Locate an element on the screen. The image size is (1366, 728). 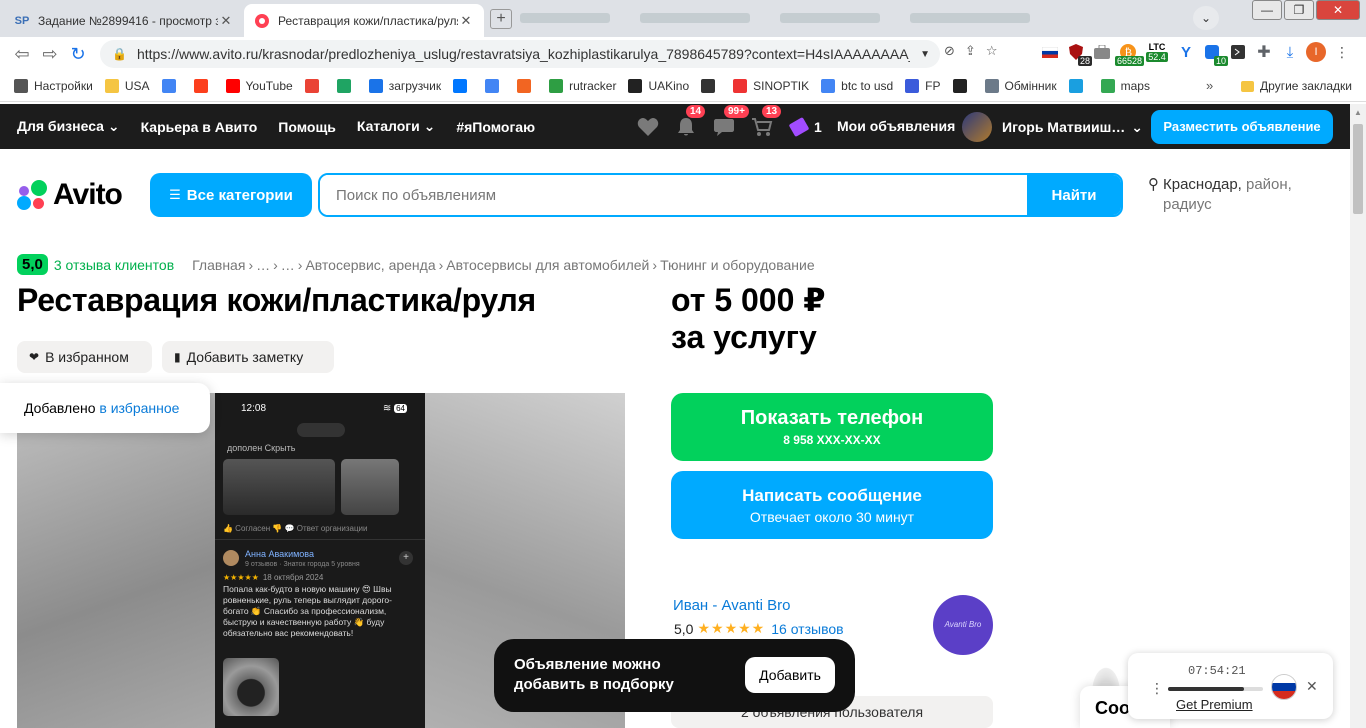
location-city: Краснодар, is located at coordinates (1202, 184).